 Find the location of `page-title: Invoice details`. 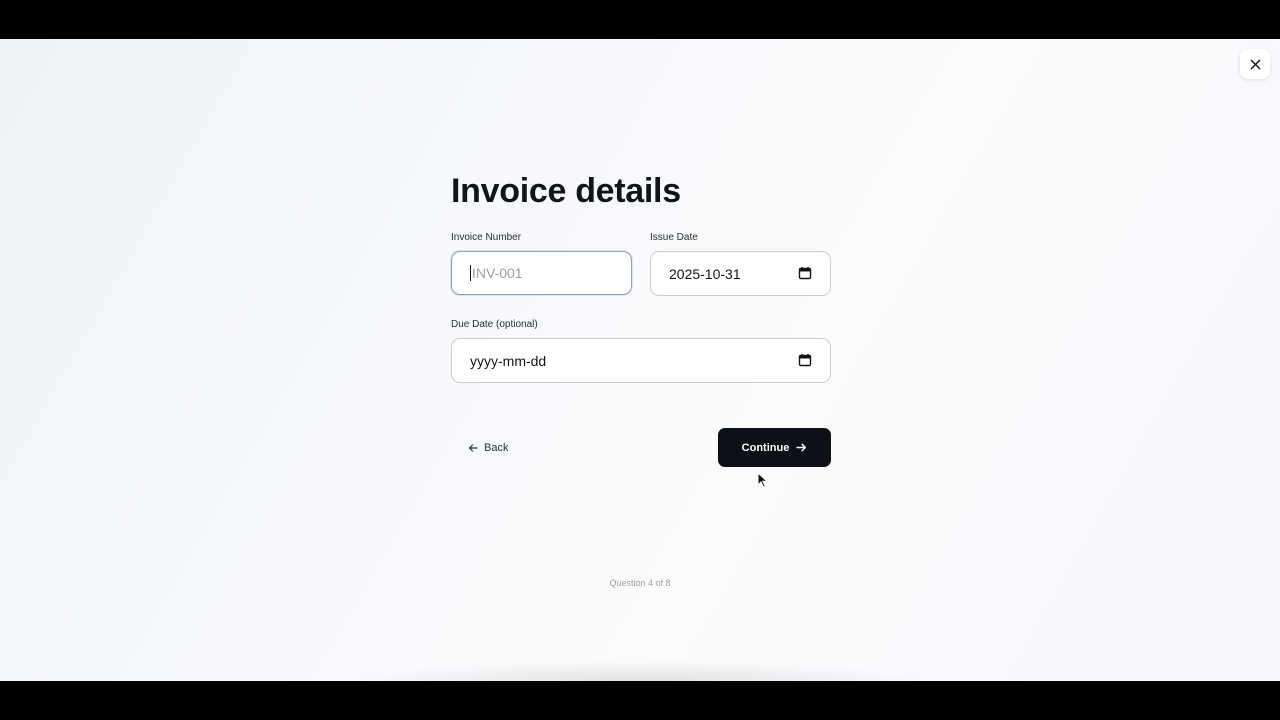

page-title: Invoice details is located at coordinates (566, 191).